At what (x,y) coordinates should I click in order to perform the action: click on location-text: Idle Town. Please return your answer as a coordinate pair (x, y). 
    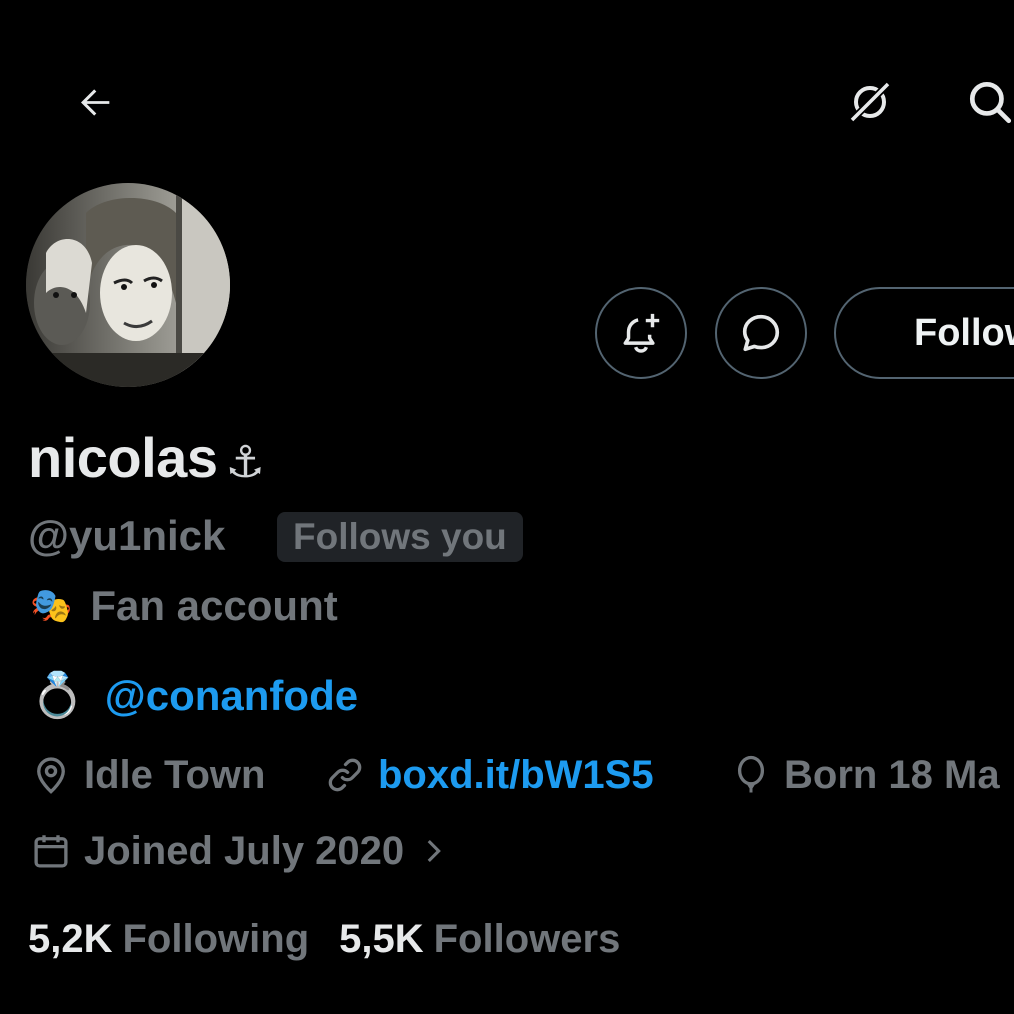
    Looking at the image, I should click on (175, 775).